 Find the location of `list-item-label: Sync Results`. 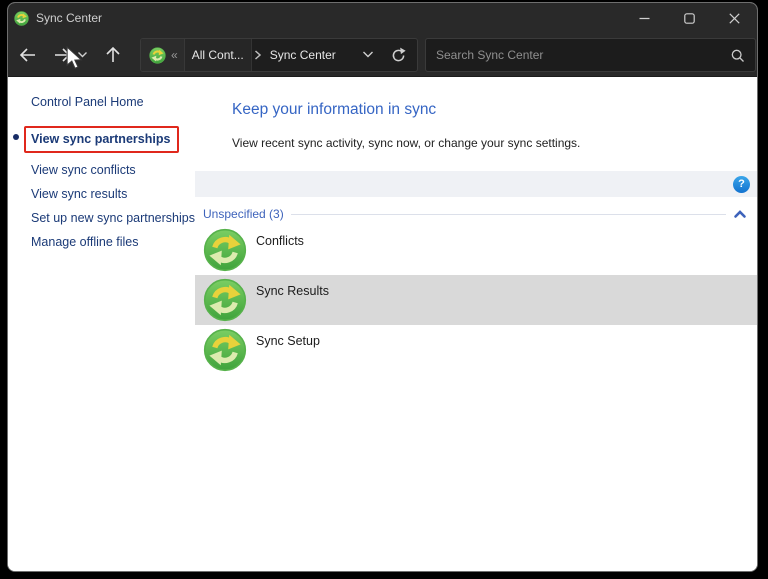

list-item-label: Sync Results is located at coordinates (292, 291).